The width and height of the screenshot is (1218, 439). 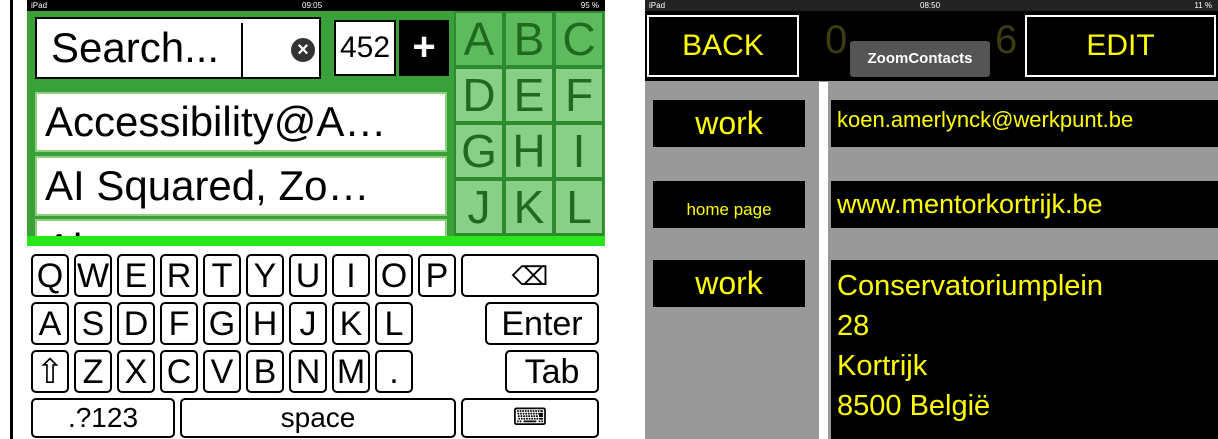 What do you see at coordinates (11, 219) in the screenshot?
I see `left-border` at bounding box center [11, 219].